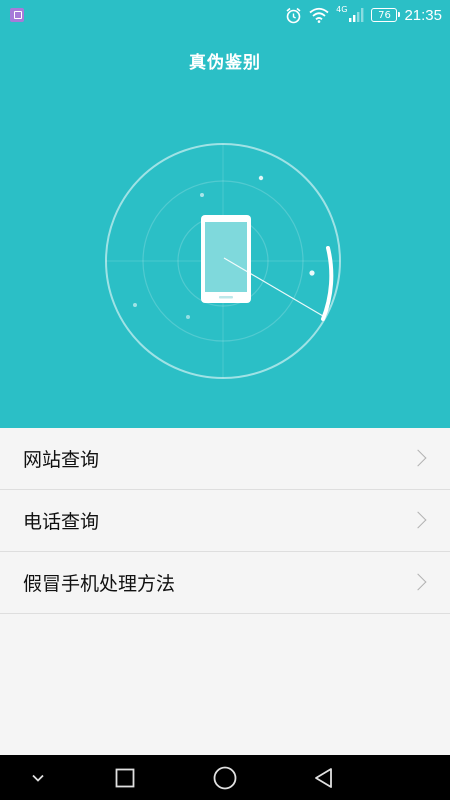 Image resolution: width=450 pixels, height=800 pixels. What do you see at coordinates (356, 15) in the screenshot?
I see `signal-icon` at bounding box center [356, 15].